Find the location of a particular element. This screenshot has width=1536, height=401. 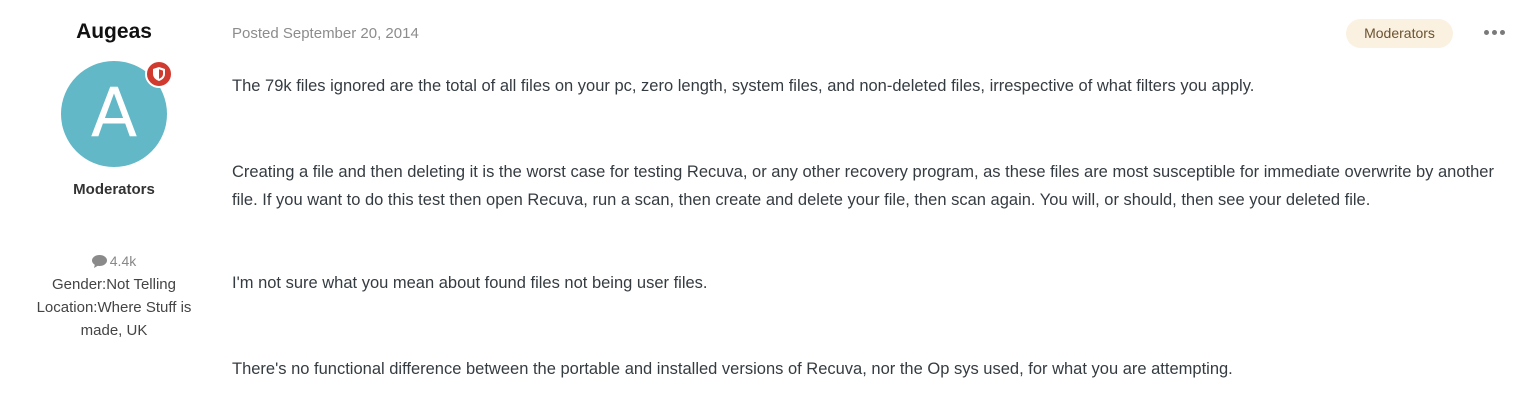

group-badge: Moderators is located at coordinates (1399, 33).